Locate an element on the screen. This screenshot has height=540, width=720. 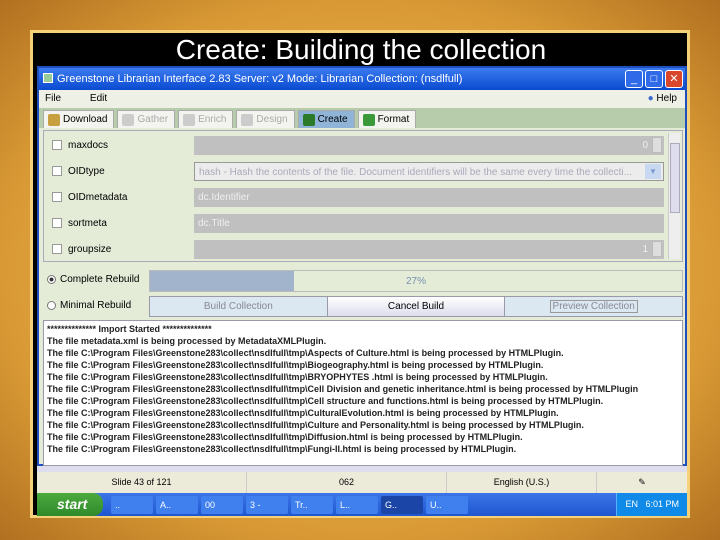
taskbar-item: .. is located at coordinates (132, 504).